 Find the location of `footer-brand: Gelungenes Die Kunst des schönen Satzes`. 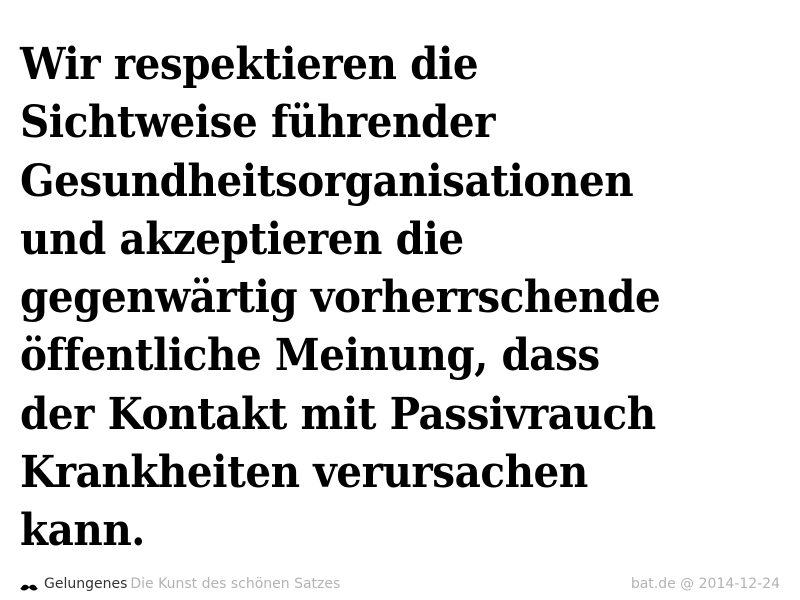

footer-brand: Gelungenes Die Kunst des schönen Satzes is located at coordinates (180, 584).